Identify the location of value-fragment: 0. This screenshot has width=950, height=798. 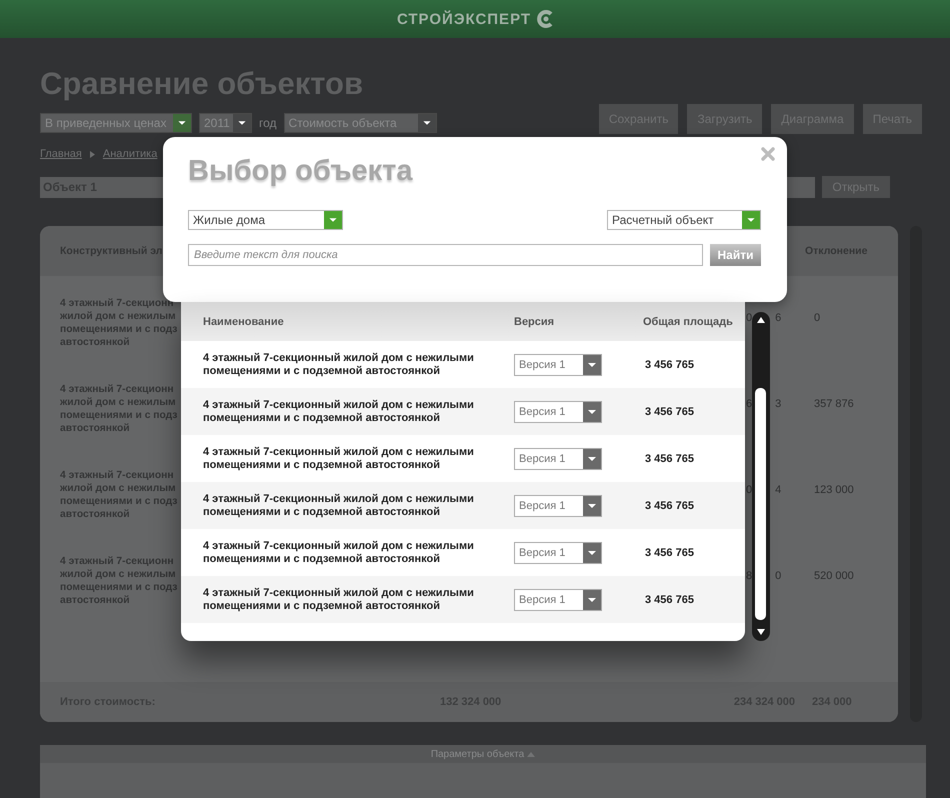
(778, 576).